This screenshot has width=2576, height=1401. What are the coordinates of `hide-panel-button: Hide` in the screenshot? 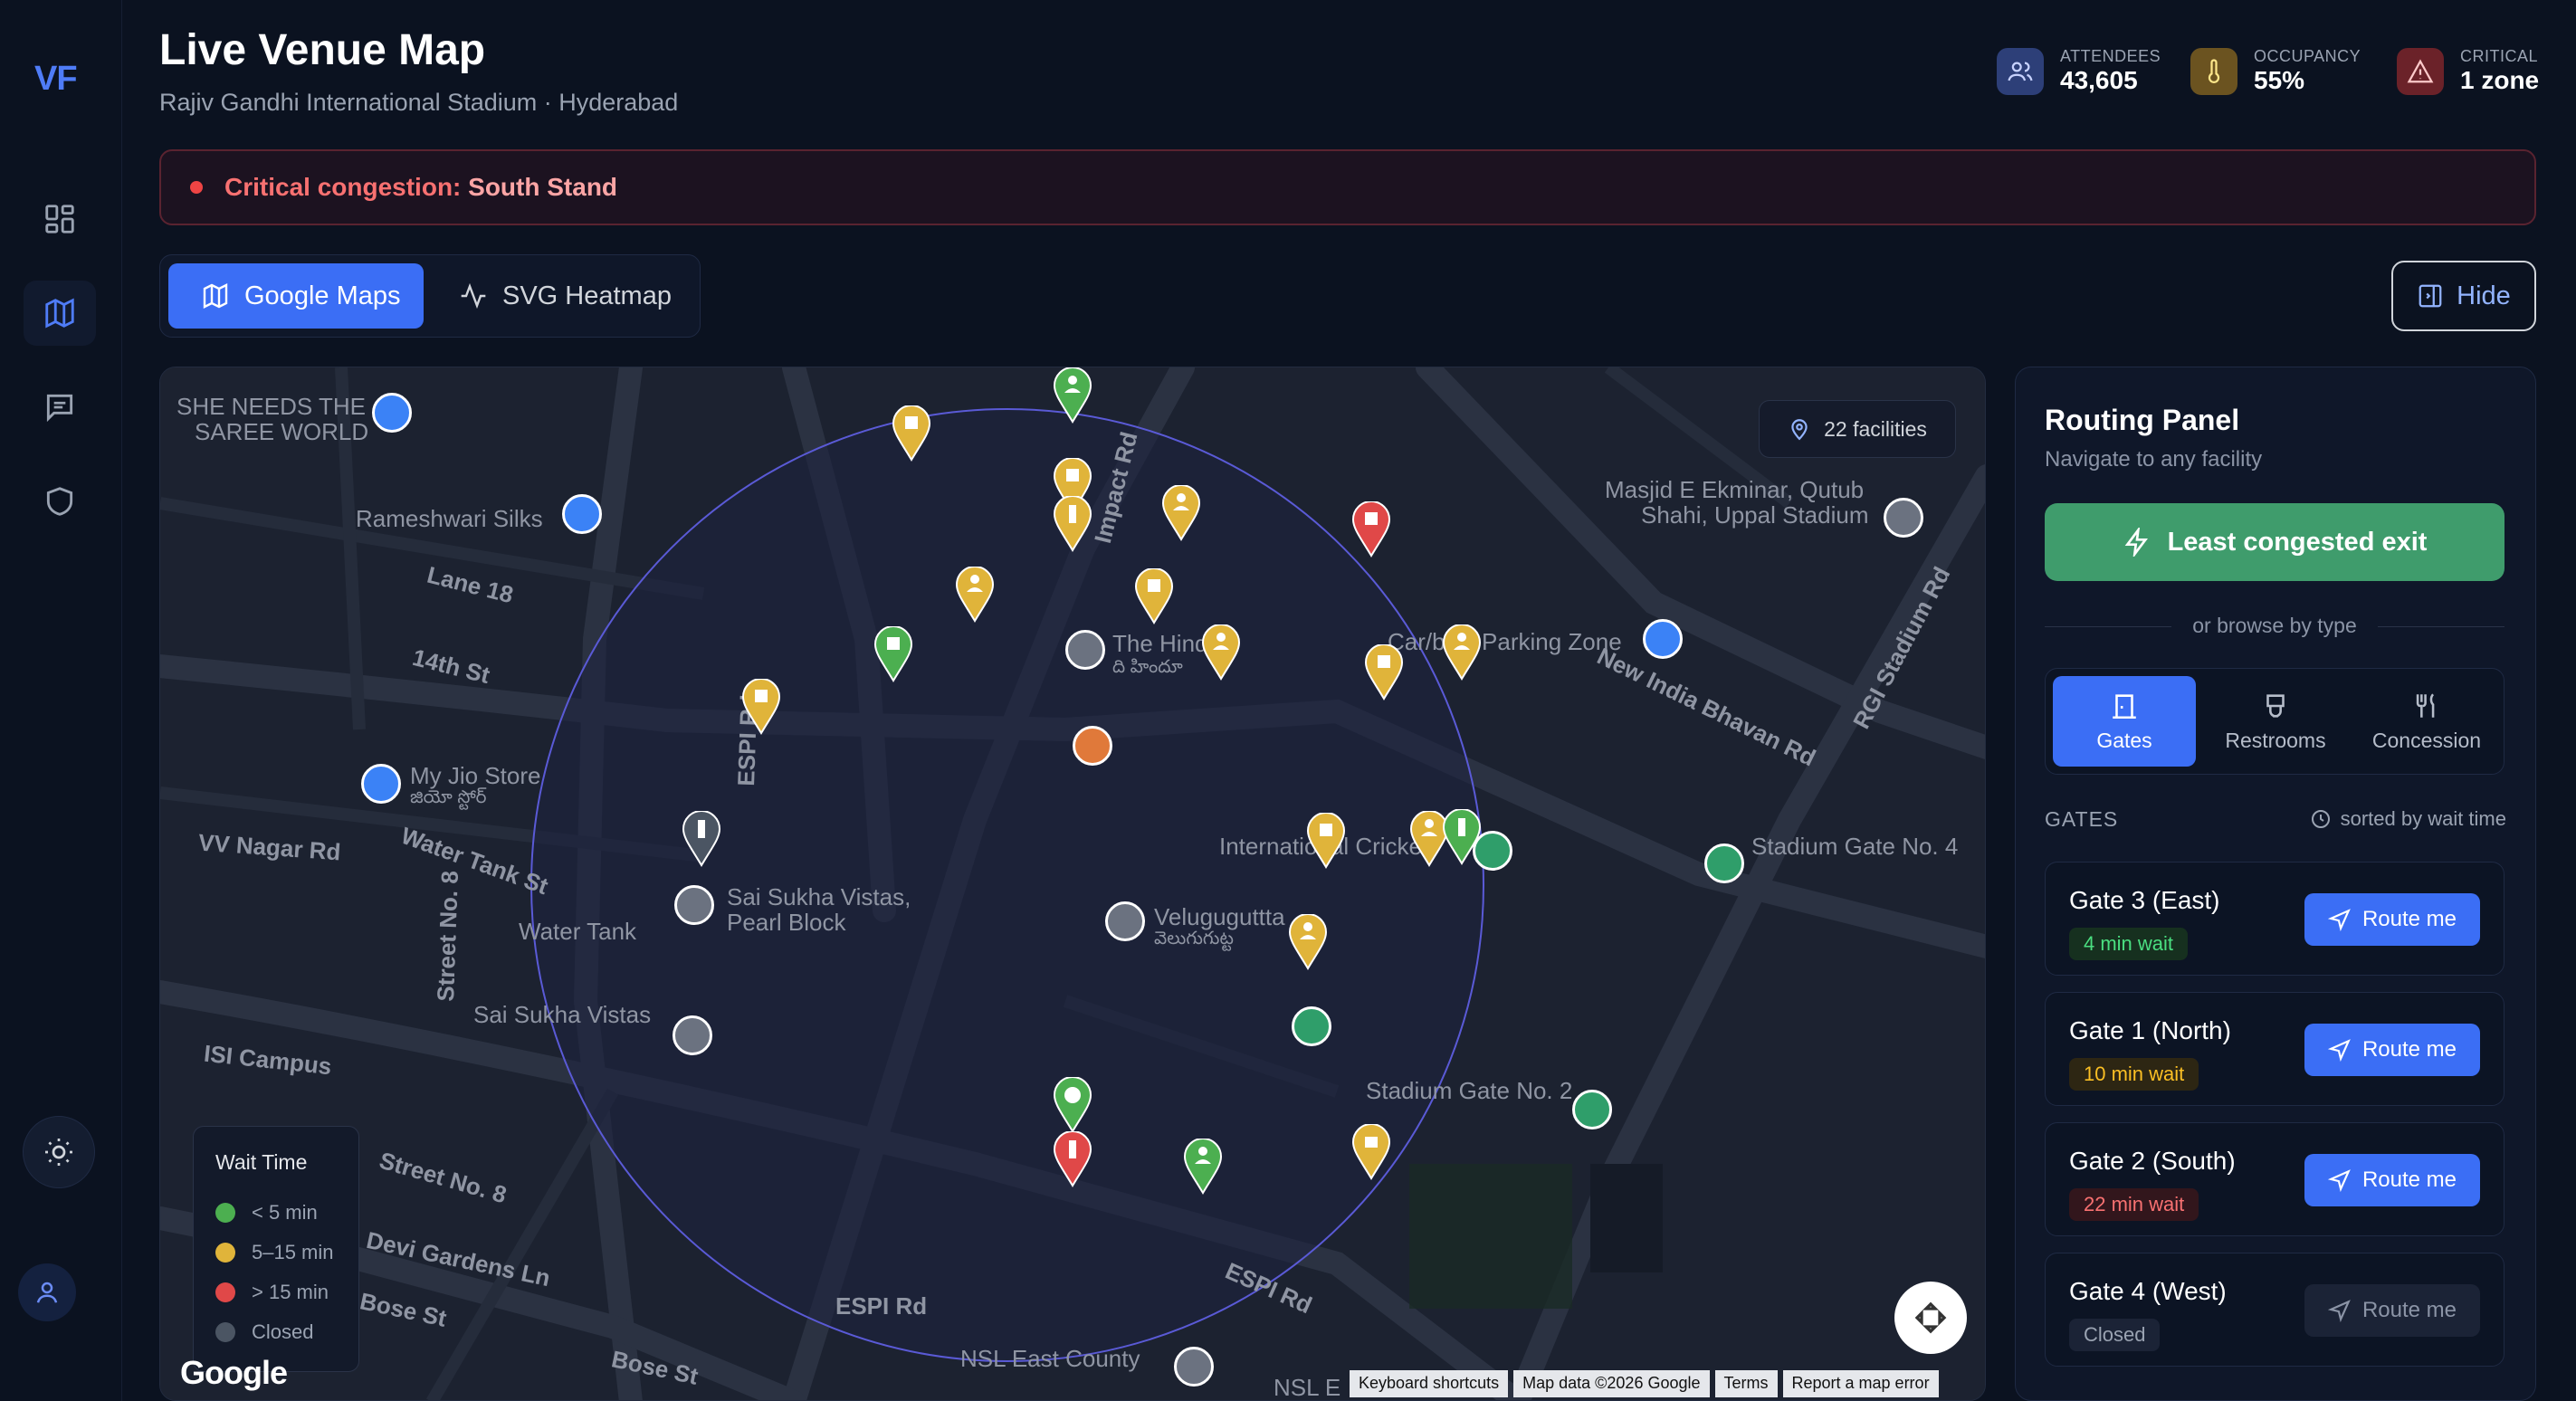 It's located at (2463, 296).